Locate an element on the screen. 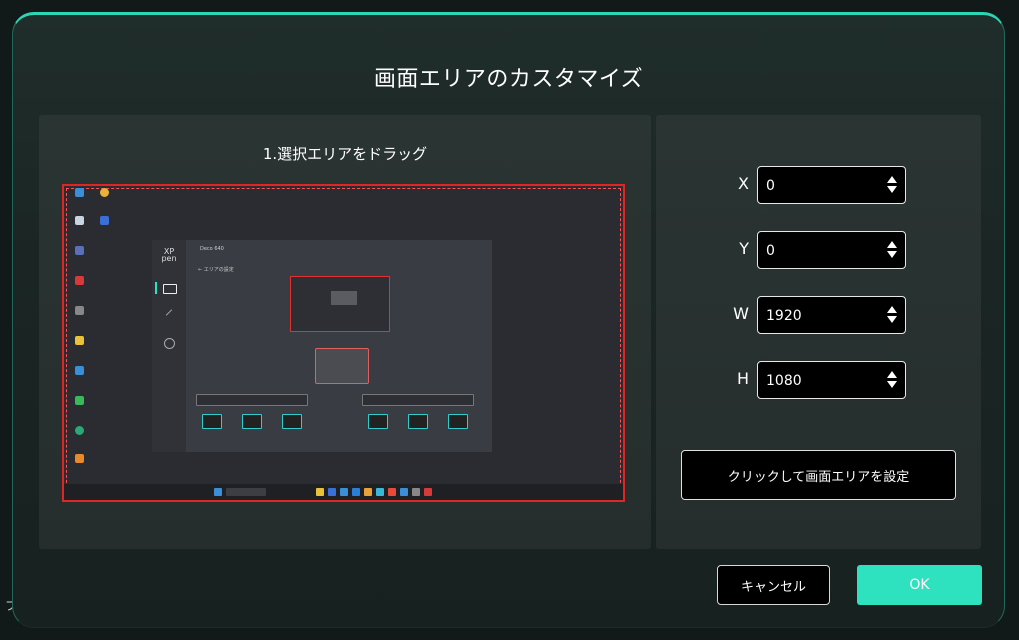 This screenshot has width=1019, height=640. y-input: 0 is located at coordinates (831, 250).